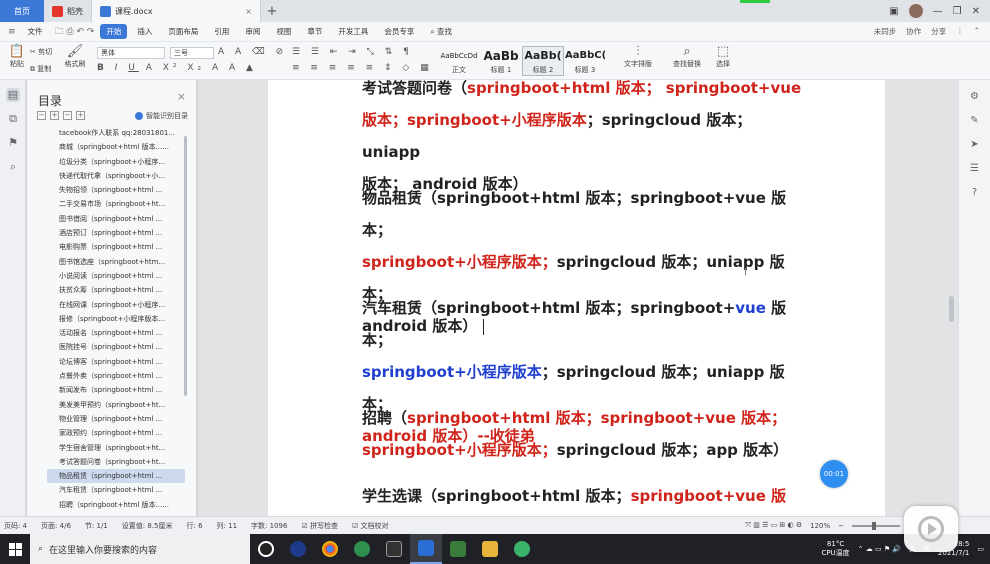 The height and width of the screenshot is (564, 990). What do you see at coordinates (938, 31) in the screenshot?
I see `share-button: 分享` at bounding box center [938, 31].